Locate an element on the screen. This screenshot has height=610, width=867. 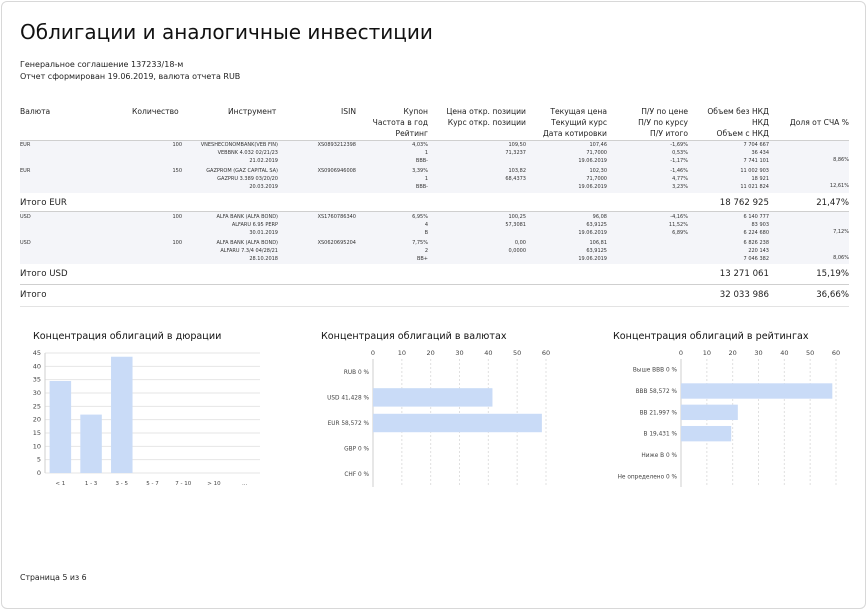
total-eur-label: Итого EUR is located at coordinates (43, 203).